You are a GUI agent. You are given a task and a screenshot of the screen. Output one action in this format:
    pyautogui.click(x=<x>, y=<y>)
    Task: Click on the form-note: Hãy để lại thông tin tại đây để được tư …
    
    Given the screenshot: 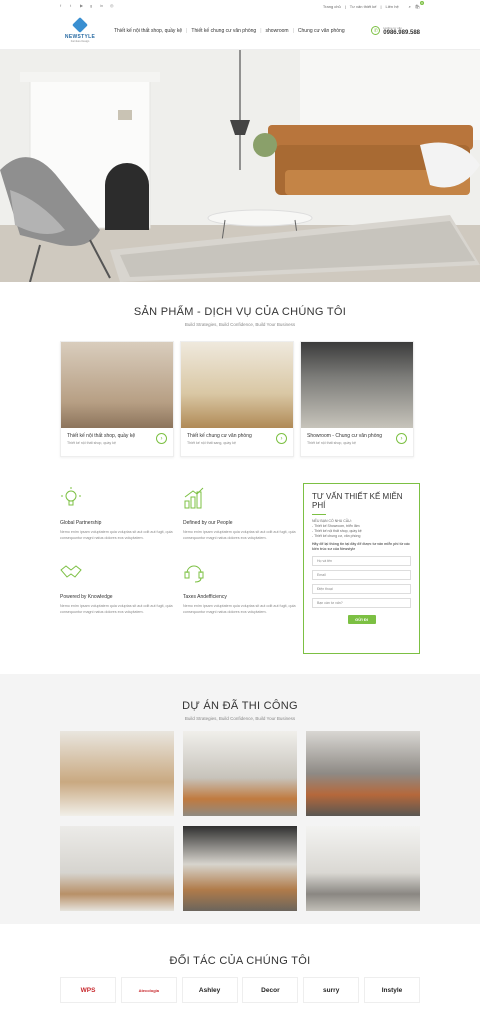 What is the action you would take?
    pyautogui.click(x=361, y=546)
    